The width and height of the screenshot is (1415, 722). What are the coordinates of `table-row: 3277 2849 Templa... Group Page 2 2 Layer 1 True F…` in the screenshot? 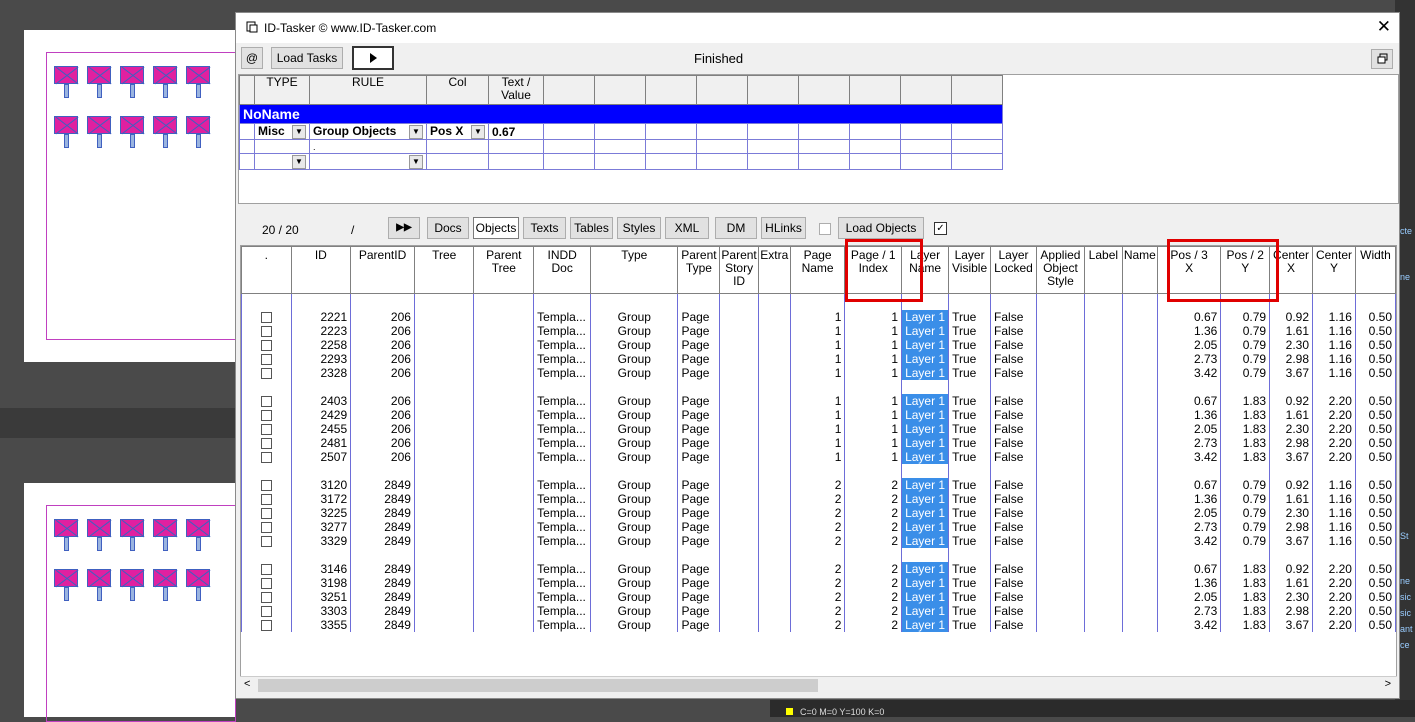 It's located at (818, 527).